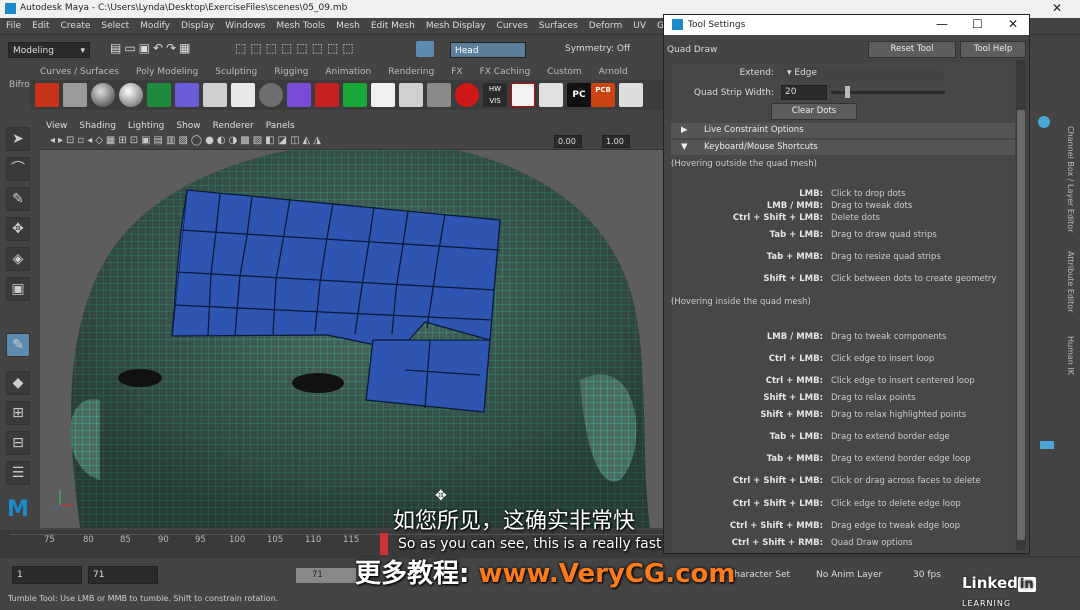  Describe the element at coordinates (558, 24) in the screenshot. I see `menu-surfaces: Surfaces` at that location.